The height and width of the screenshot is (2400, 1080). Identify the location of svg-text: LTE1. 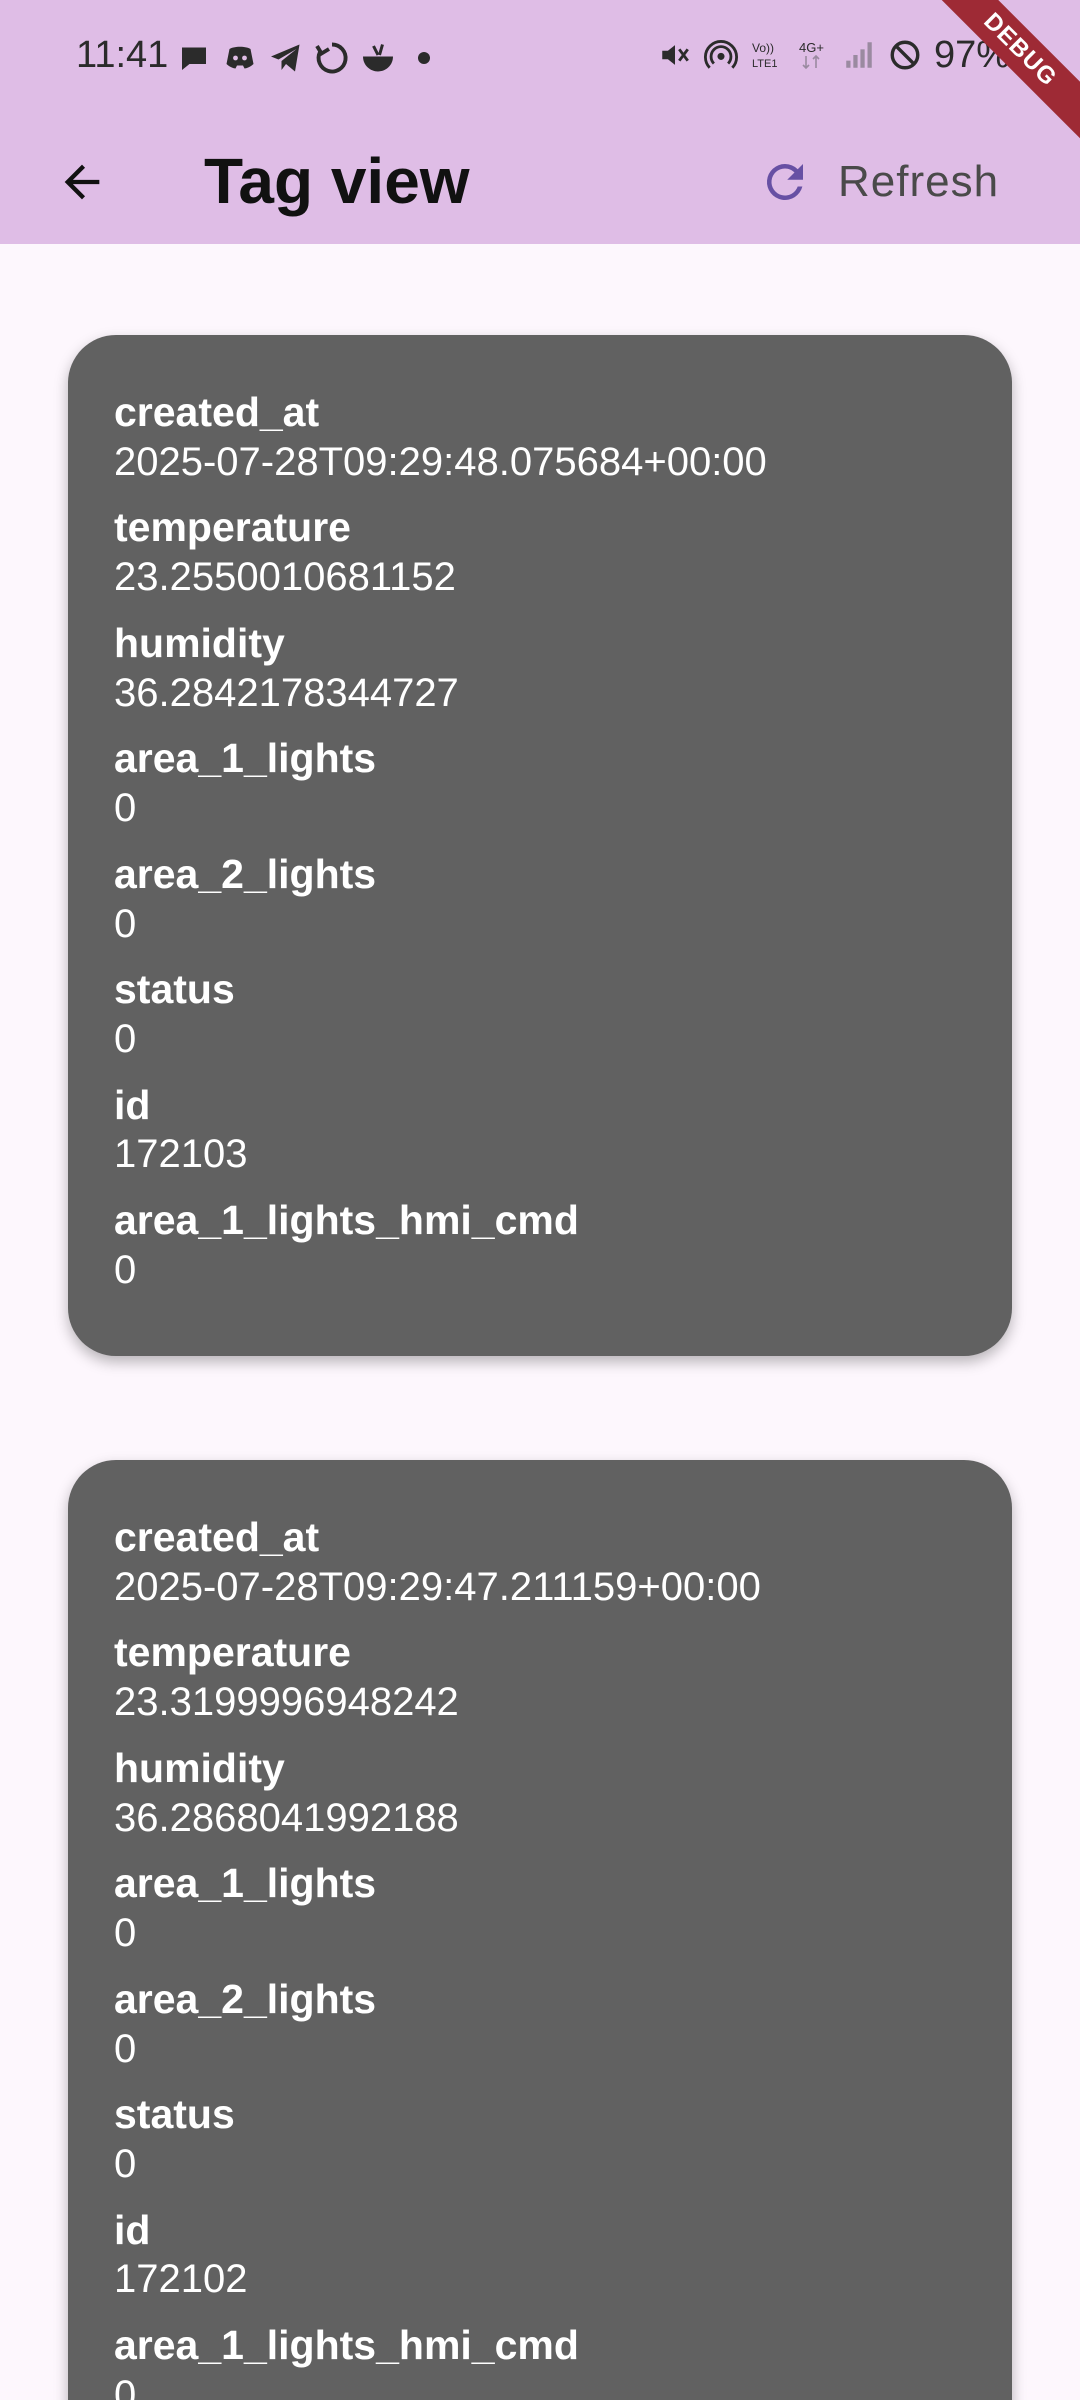
(764, 64).